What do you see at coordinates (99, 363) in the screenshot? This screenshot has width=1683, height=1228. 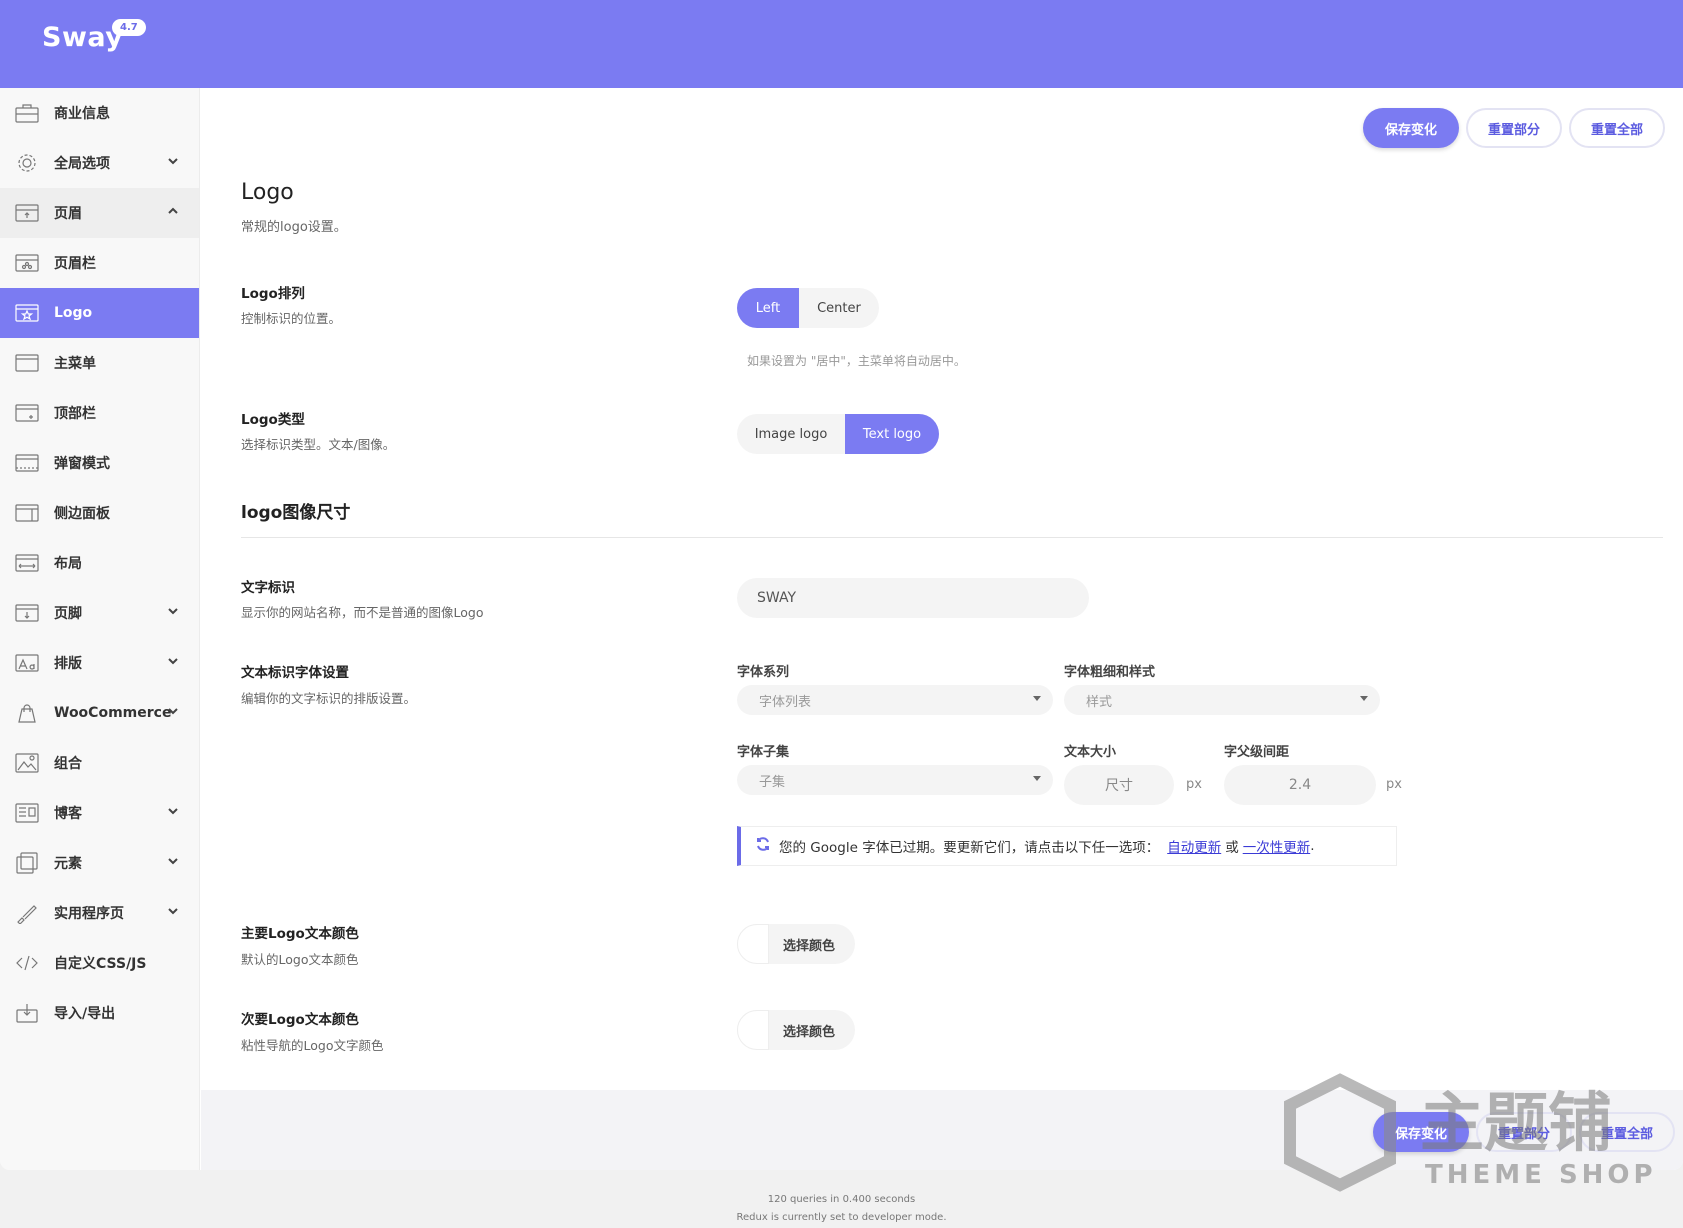 I see `sidebar-item: 主菜单` at bounding box center [99, 363].